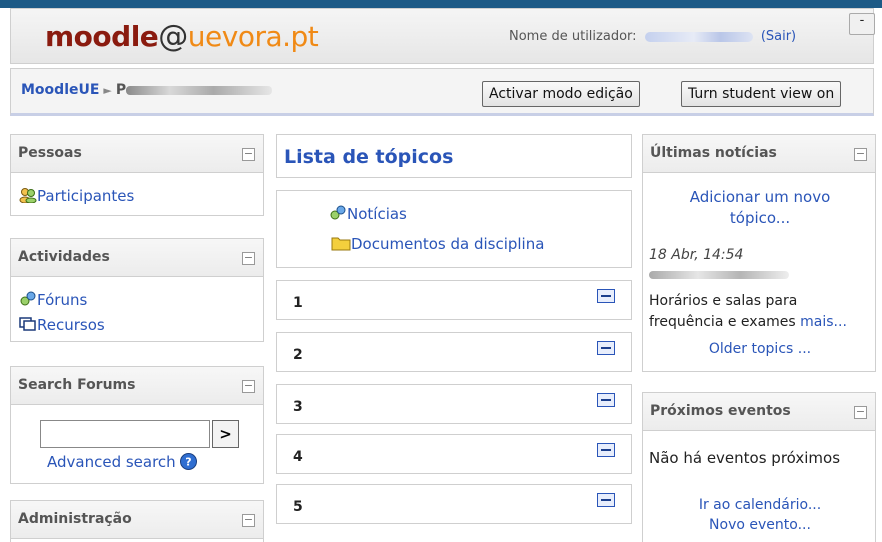 The height and width of the screenshot is (542, 882). What do you see at coordinates (137, 258) in the screenshot?
I see `block-activities-header: Actividades −` at bounding box center [137, 258].